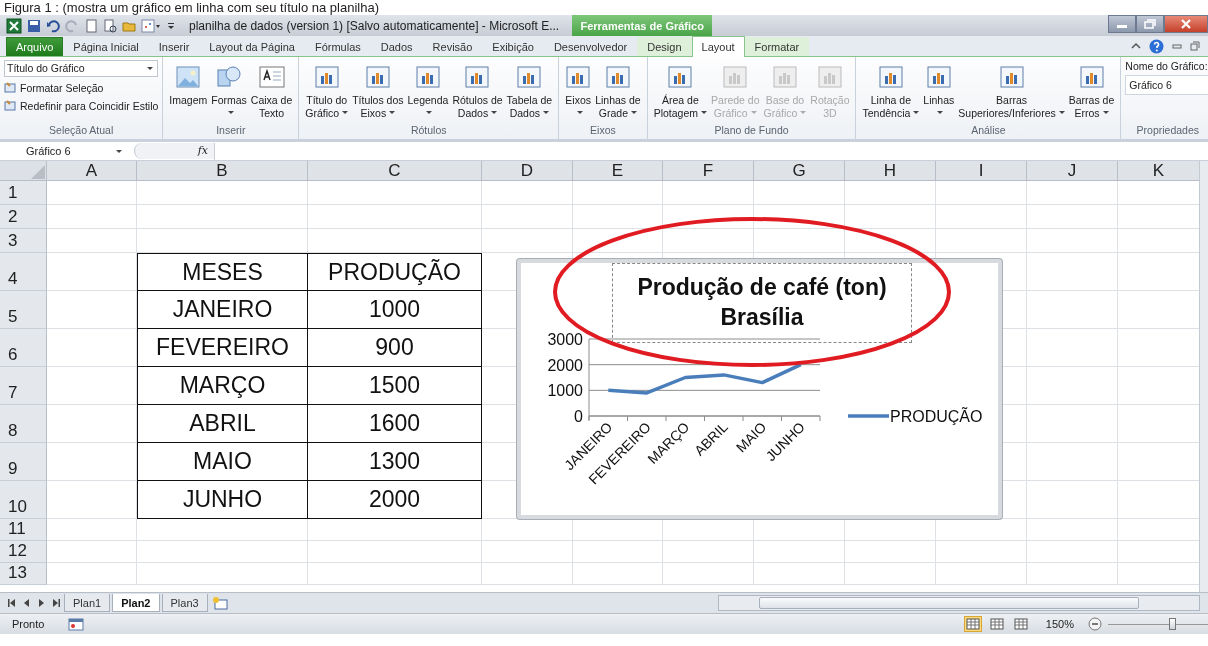  Describe the element at coordinates (590, 46) in the screenshot. I see `ribbon-tab: Desenvolvedor` at that location.